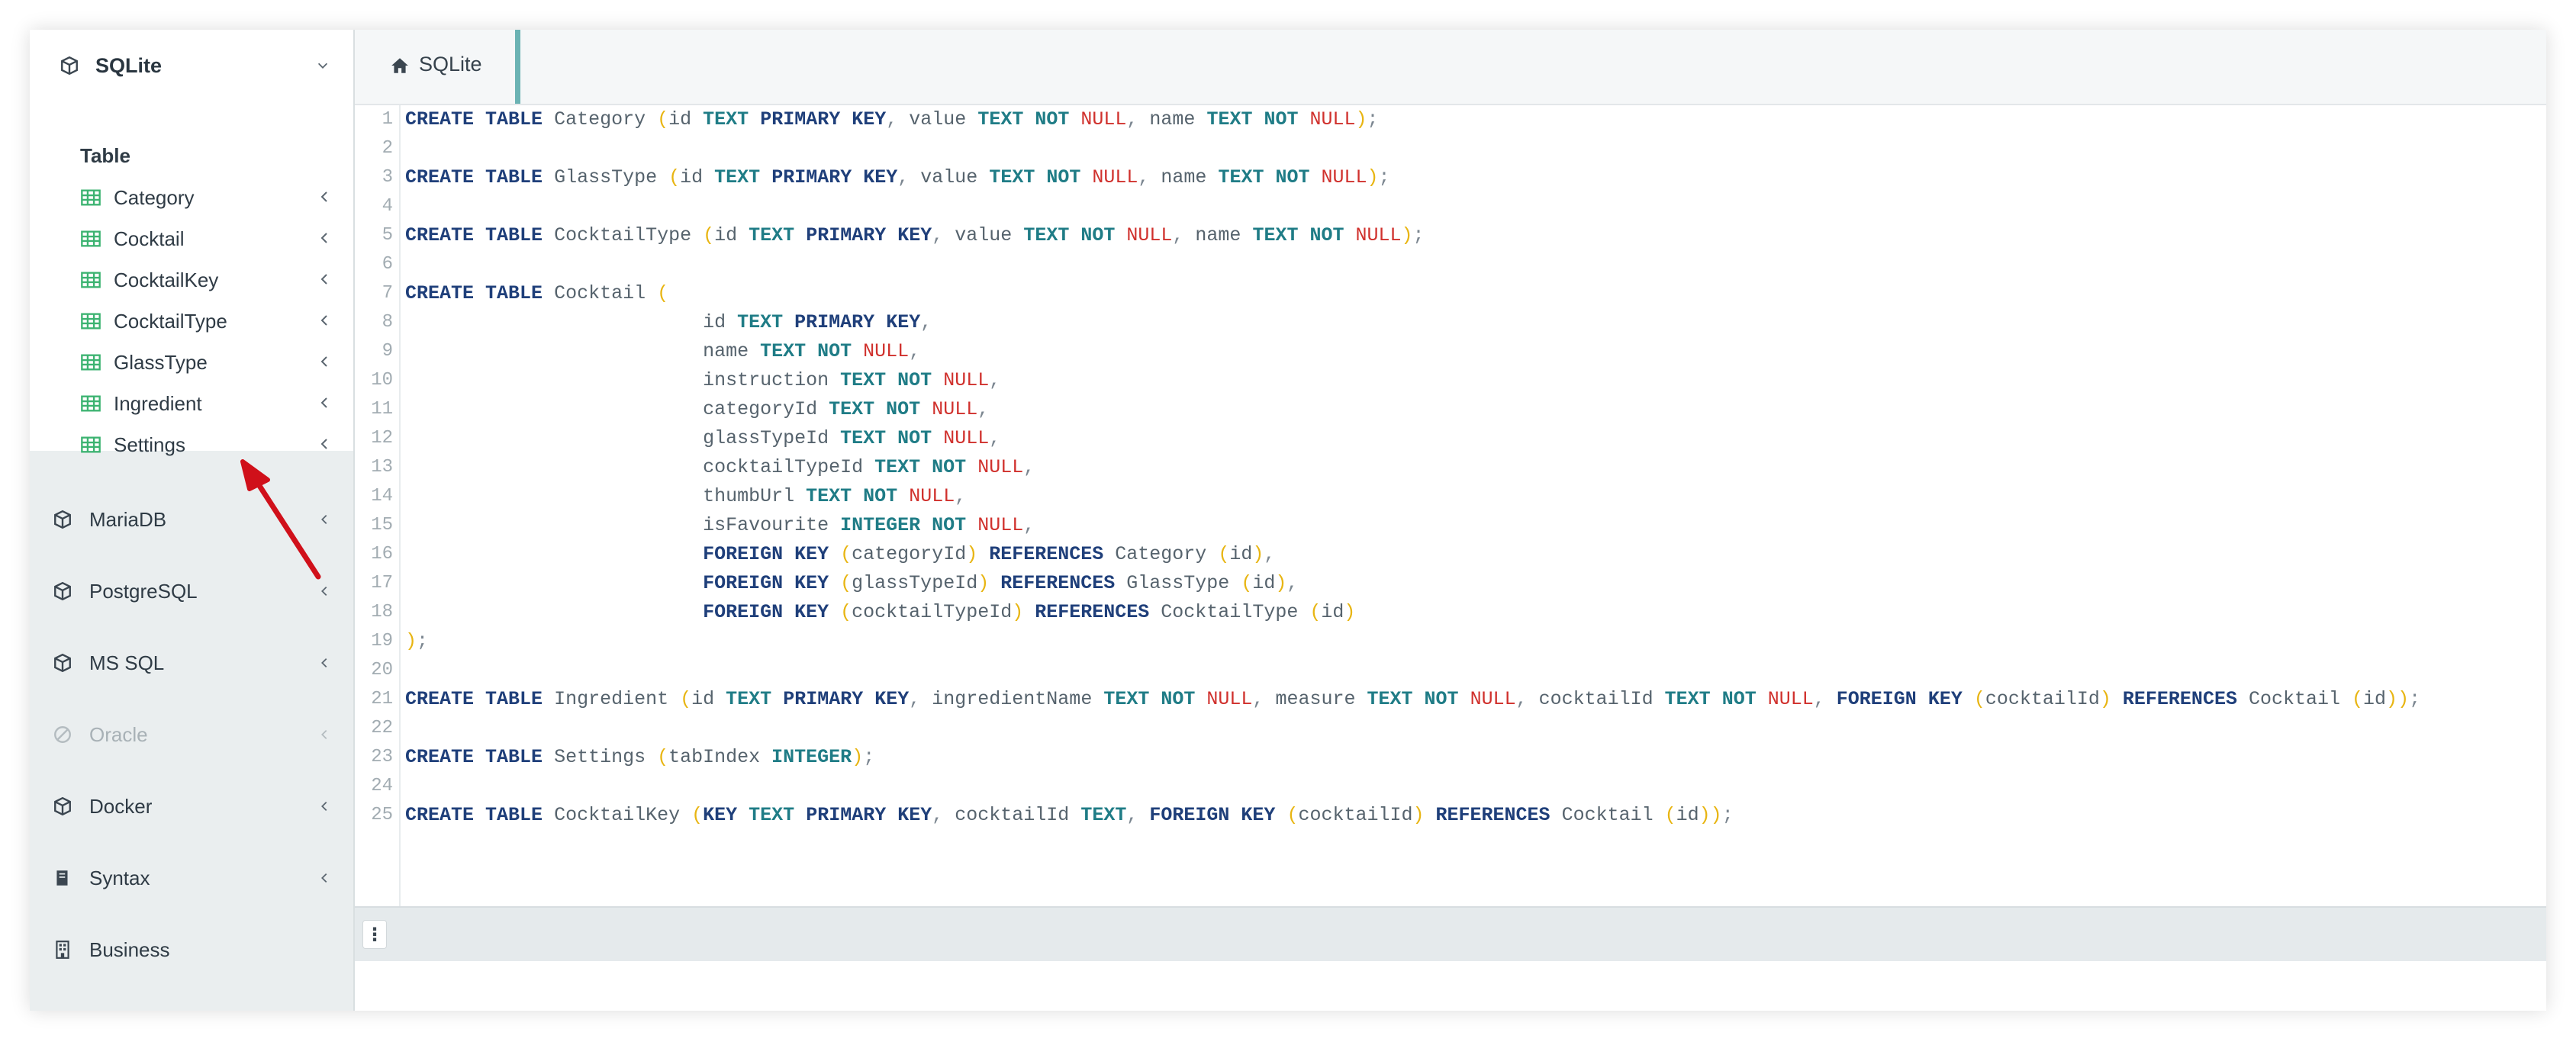 Image resolution: width=2576 pixels, height=1042 pixels. Describe the element at coordinates (1450, 148) in the screenshot. I see `code-line: 2` at that location.